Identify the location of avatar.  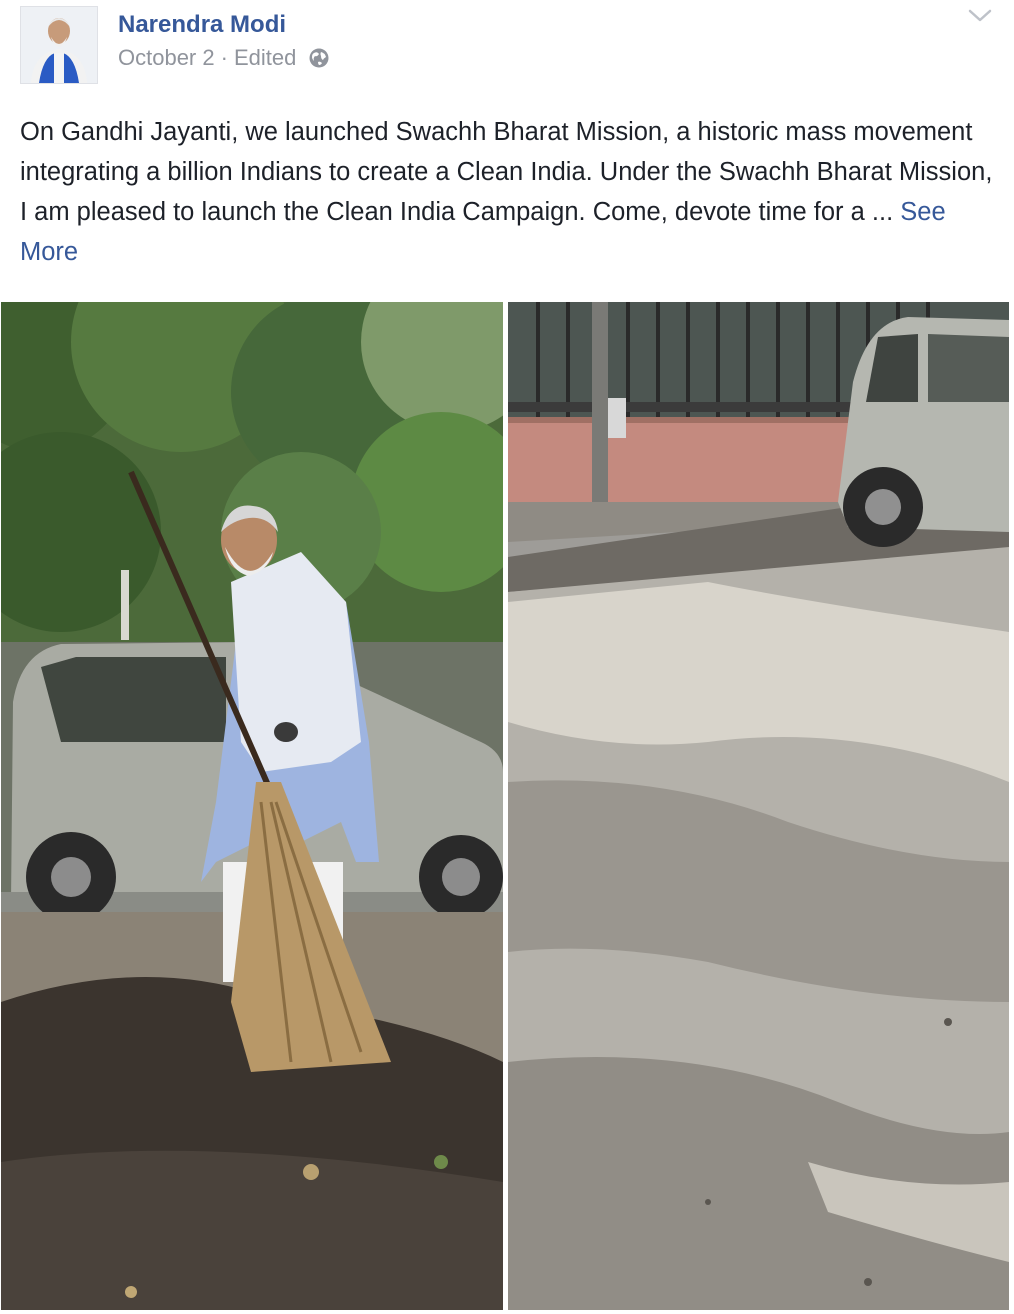
(59, 45).